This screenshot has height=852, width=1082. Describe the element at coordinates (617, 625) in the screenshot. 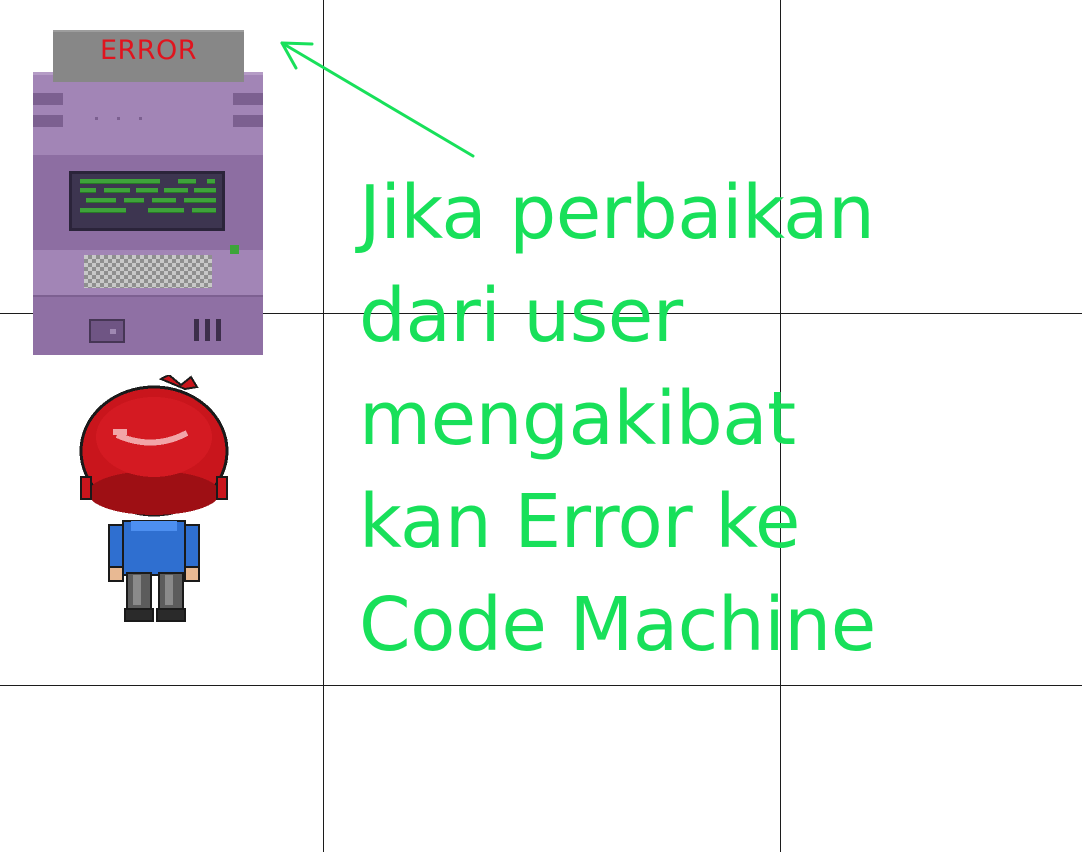

I see `caption-line: Code Machine` at that location.